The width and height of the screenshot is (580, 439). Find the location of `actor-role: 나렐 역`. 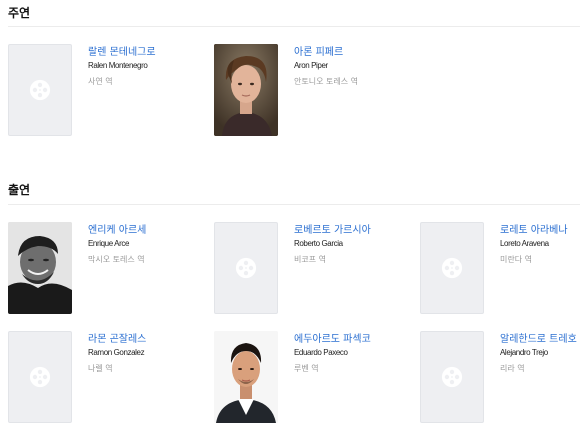

actor-role: 나렐 역 is located at coordinates (100, 368).